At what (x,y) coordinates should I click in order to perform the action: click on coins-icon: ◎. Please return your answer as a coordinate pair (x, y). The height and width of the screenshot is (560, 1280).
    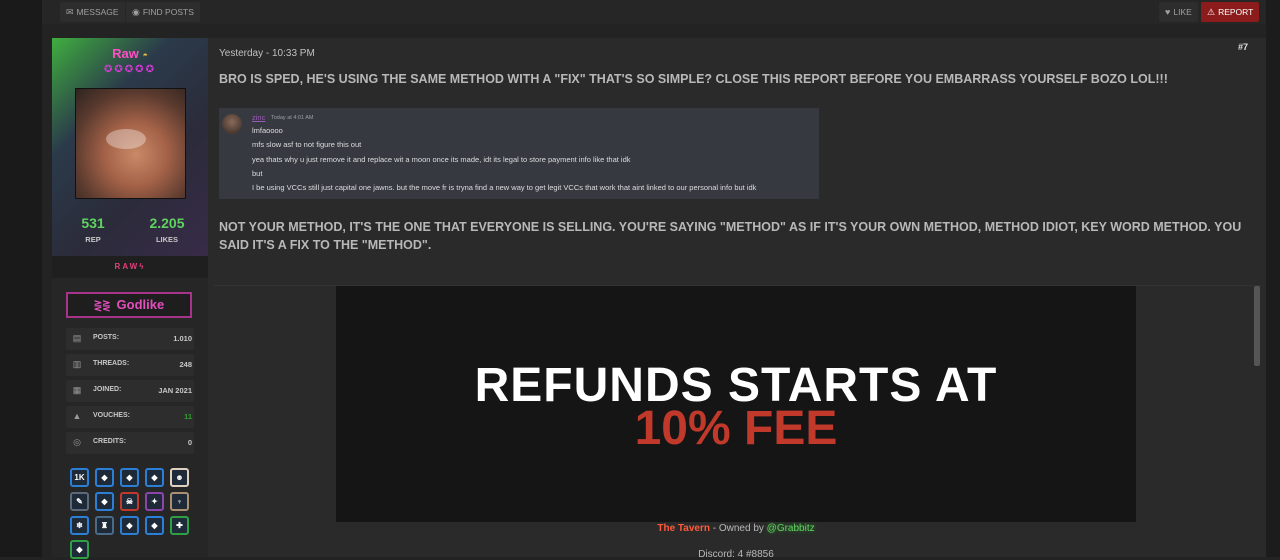
    Looking at the image, I should click on (77, 442).